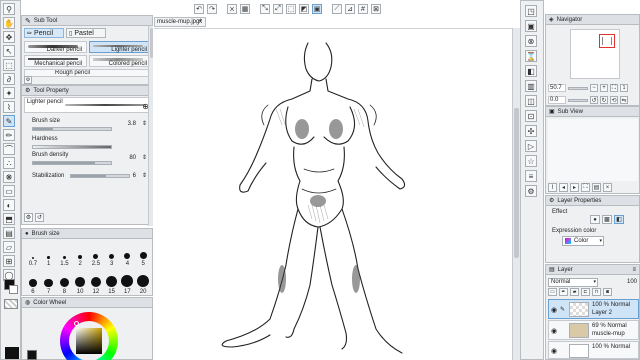 This screenshot has width=640, height=360. Describe the element at coordinates (552, 292) in the screenshot. I see `new-raster-layer-icon: ▭` at that location.